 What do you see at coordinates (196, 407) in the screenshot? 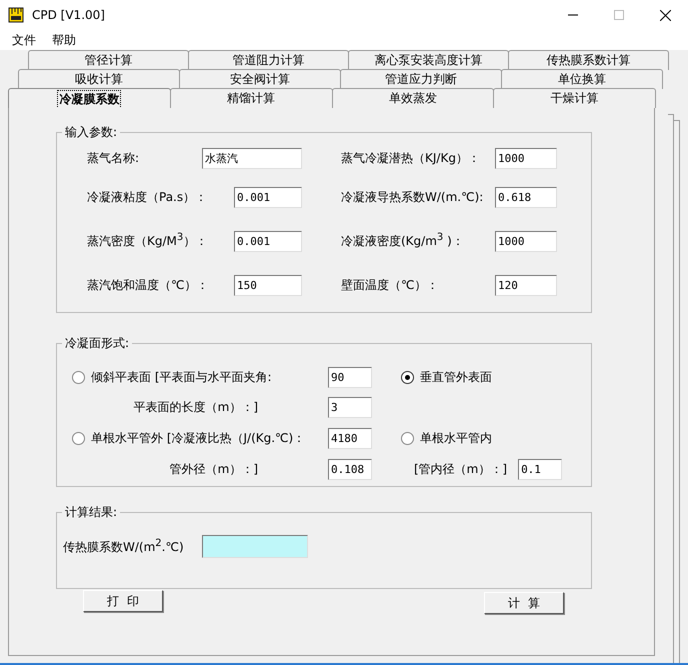
I see `field-label: 平表面的长度（m）：]` at bounding box center [196, 407].